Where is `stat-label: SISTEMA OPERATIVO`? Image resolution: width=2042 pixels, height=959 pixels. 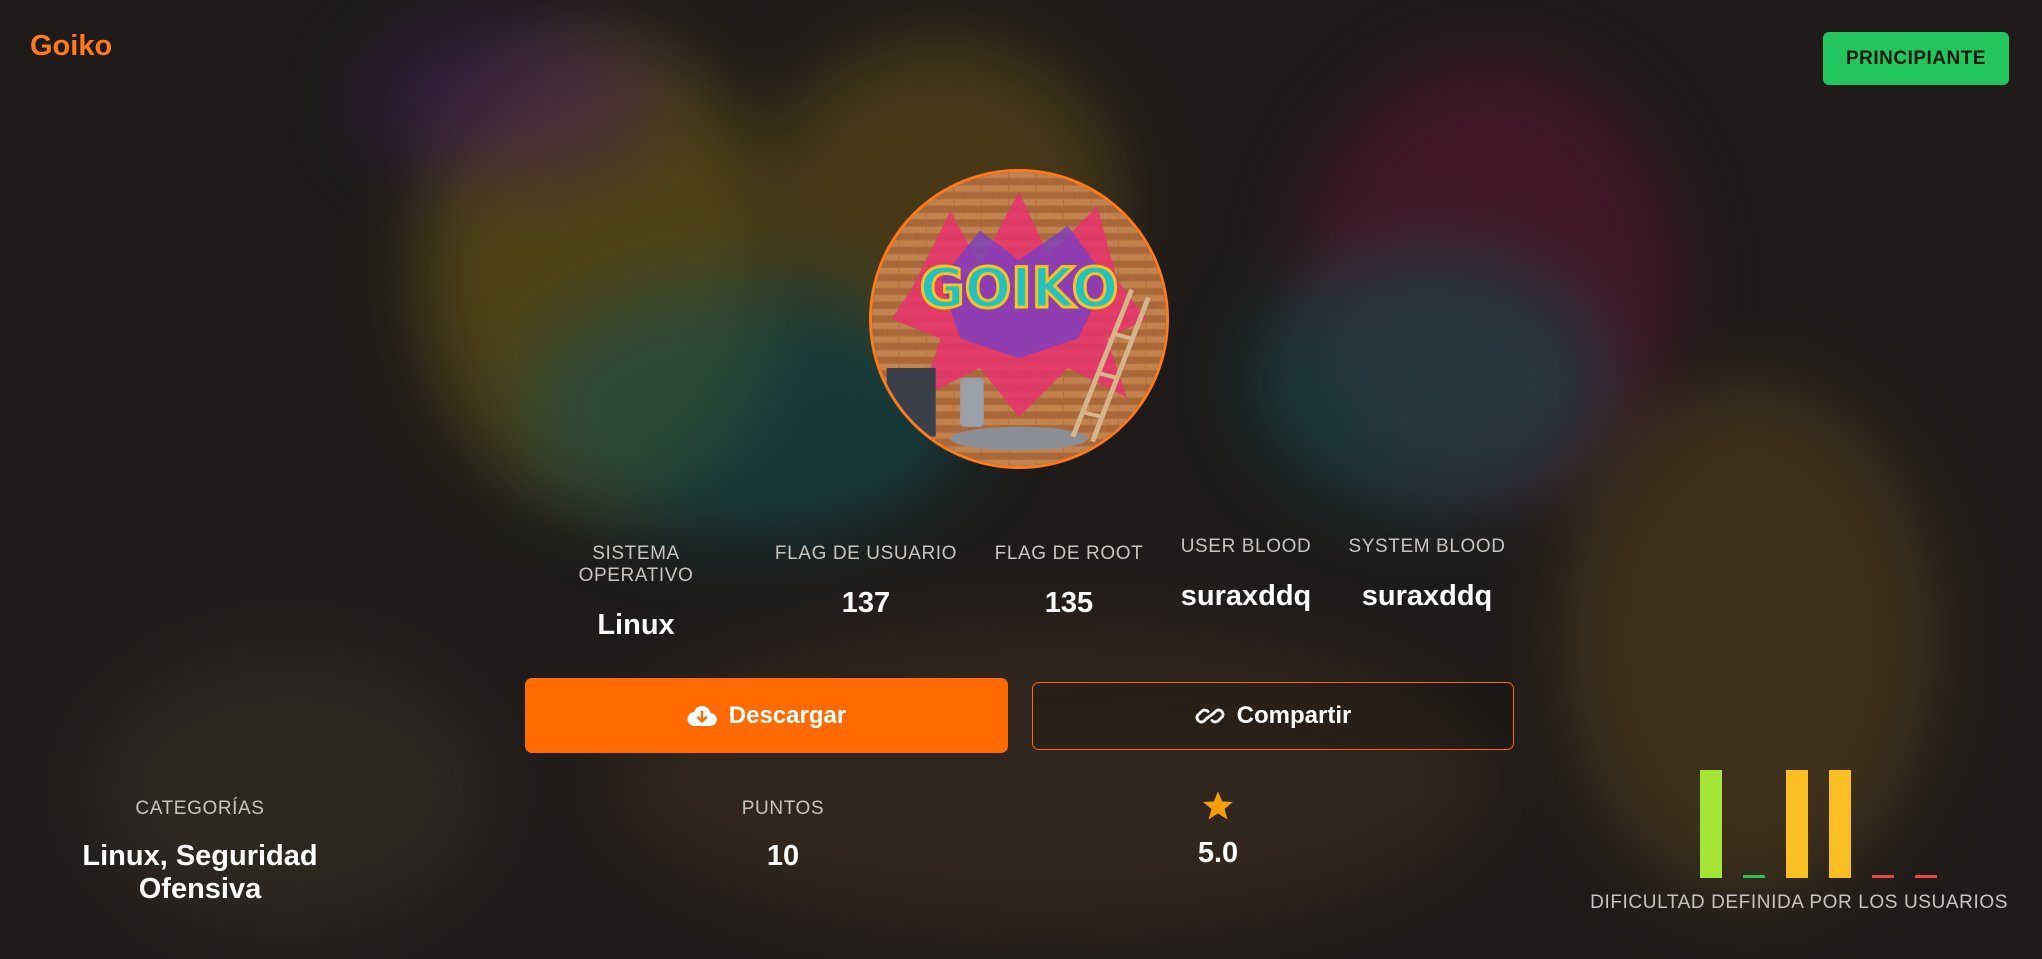 stat-label: SISTEMA OPERATIVO is located at coordinates (636, 564).